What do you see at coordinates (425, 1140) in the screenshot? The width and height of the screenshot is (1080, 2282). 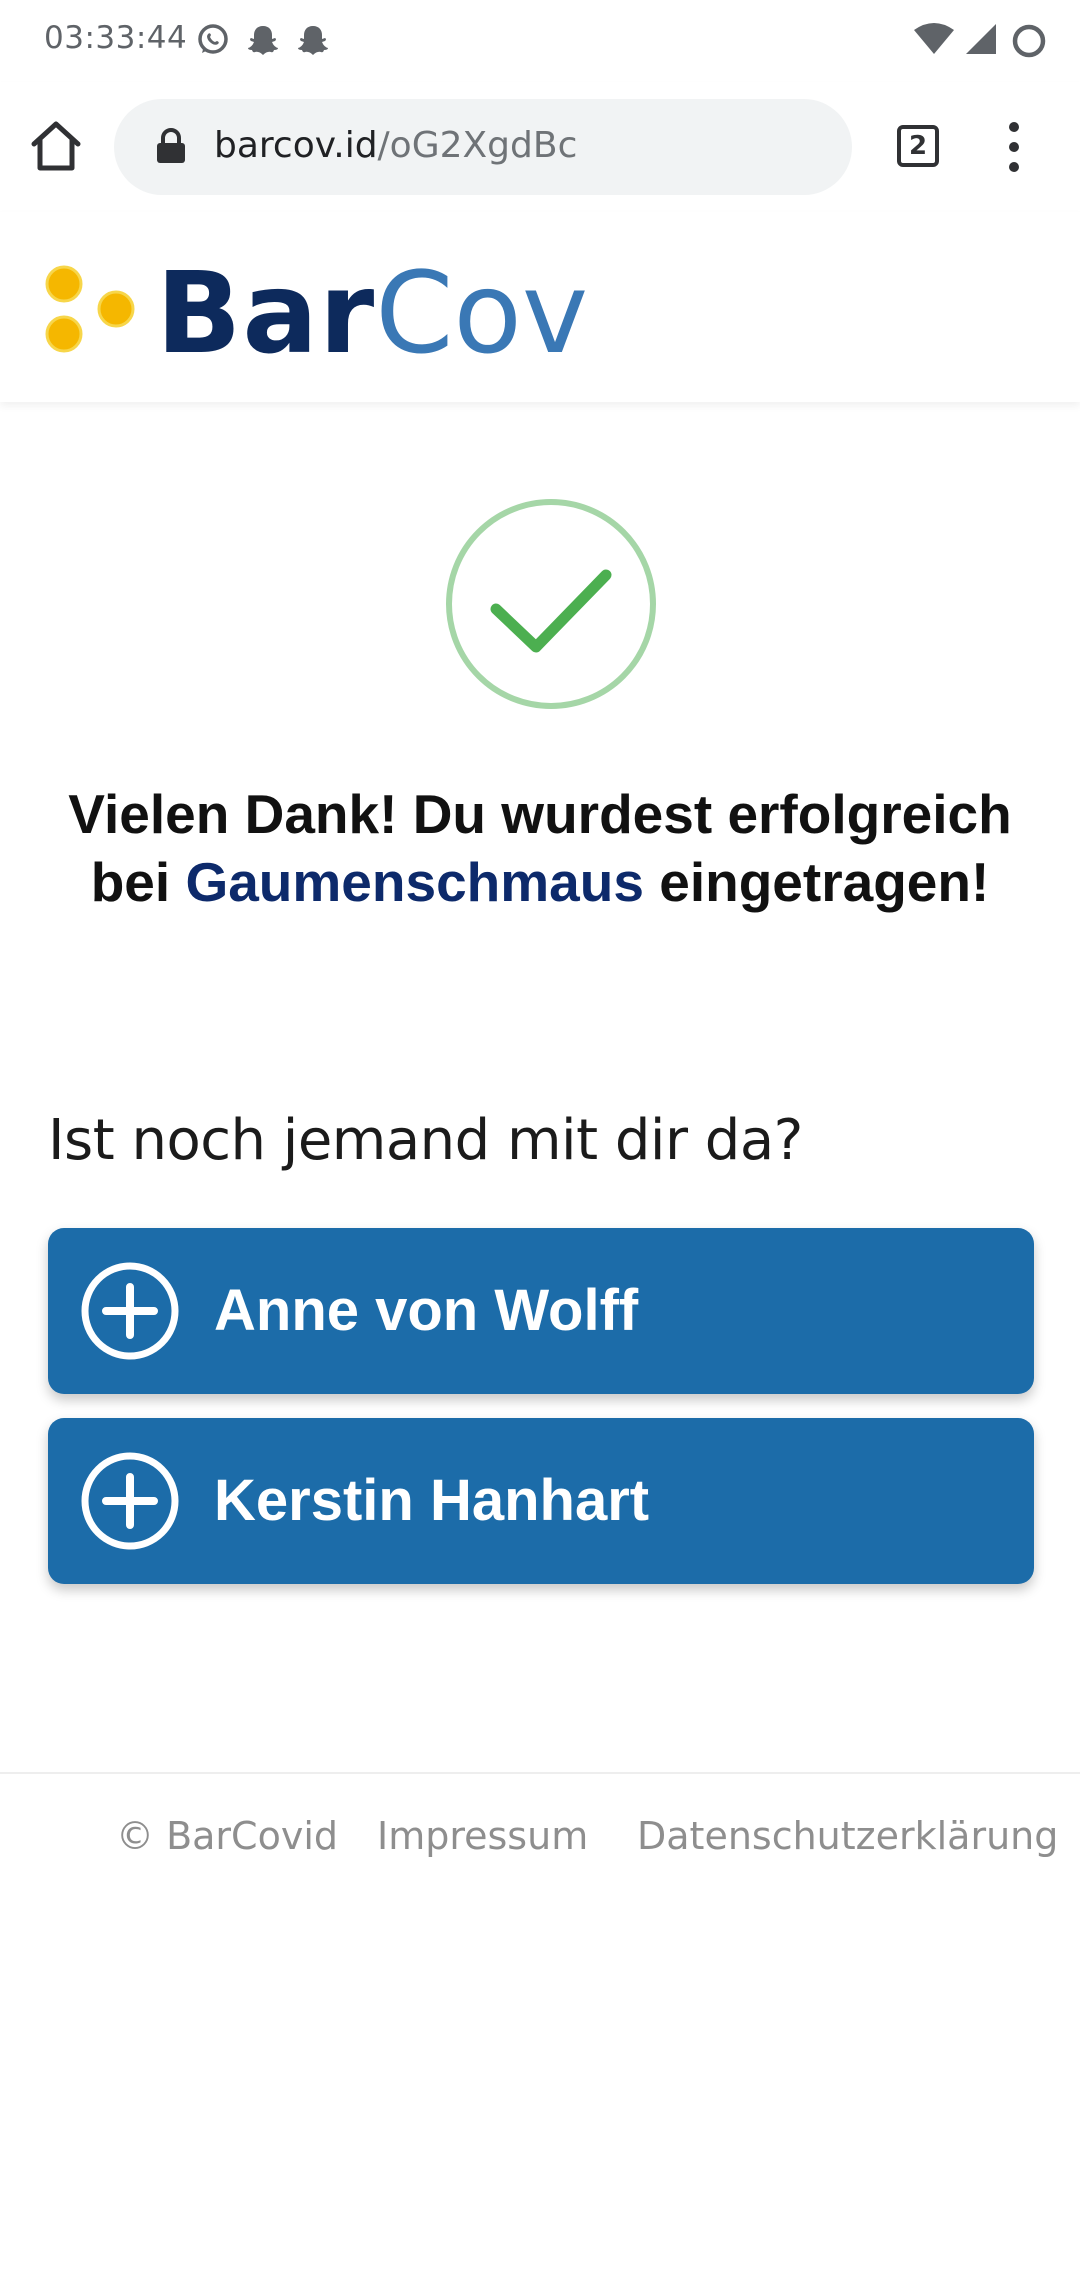 I see `companion-question: Ist noch jemand mit dir da?` at bounding box center [425, 1140].